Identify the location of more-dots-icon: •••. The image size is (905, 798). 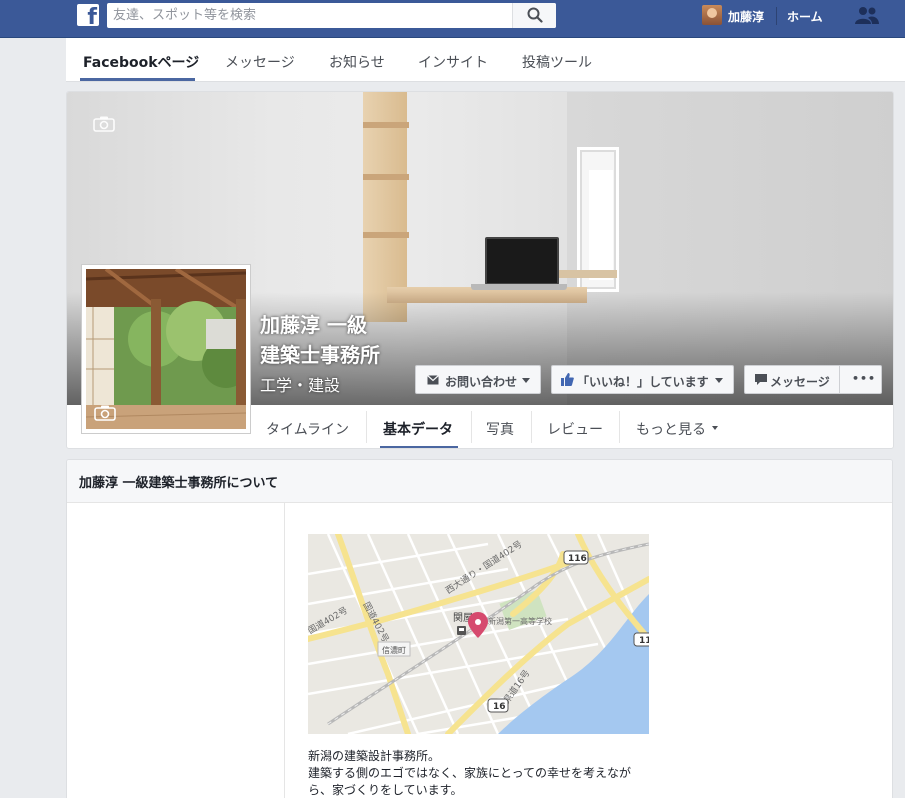
(864, 378).